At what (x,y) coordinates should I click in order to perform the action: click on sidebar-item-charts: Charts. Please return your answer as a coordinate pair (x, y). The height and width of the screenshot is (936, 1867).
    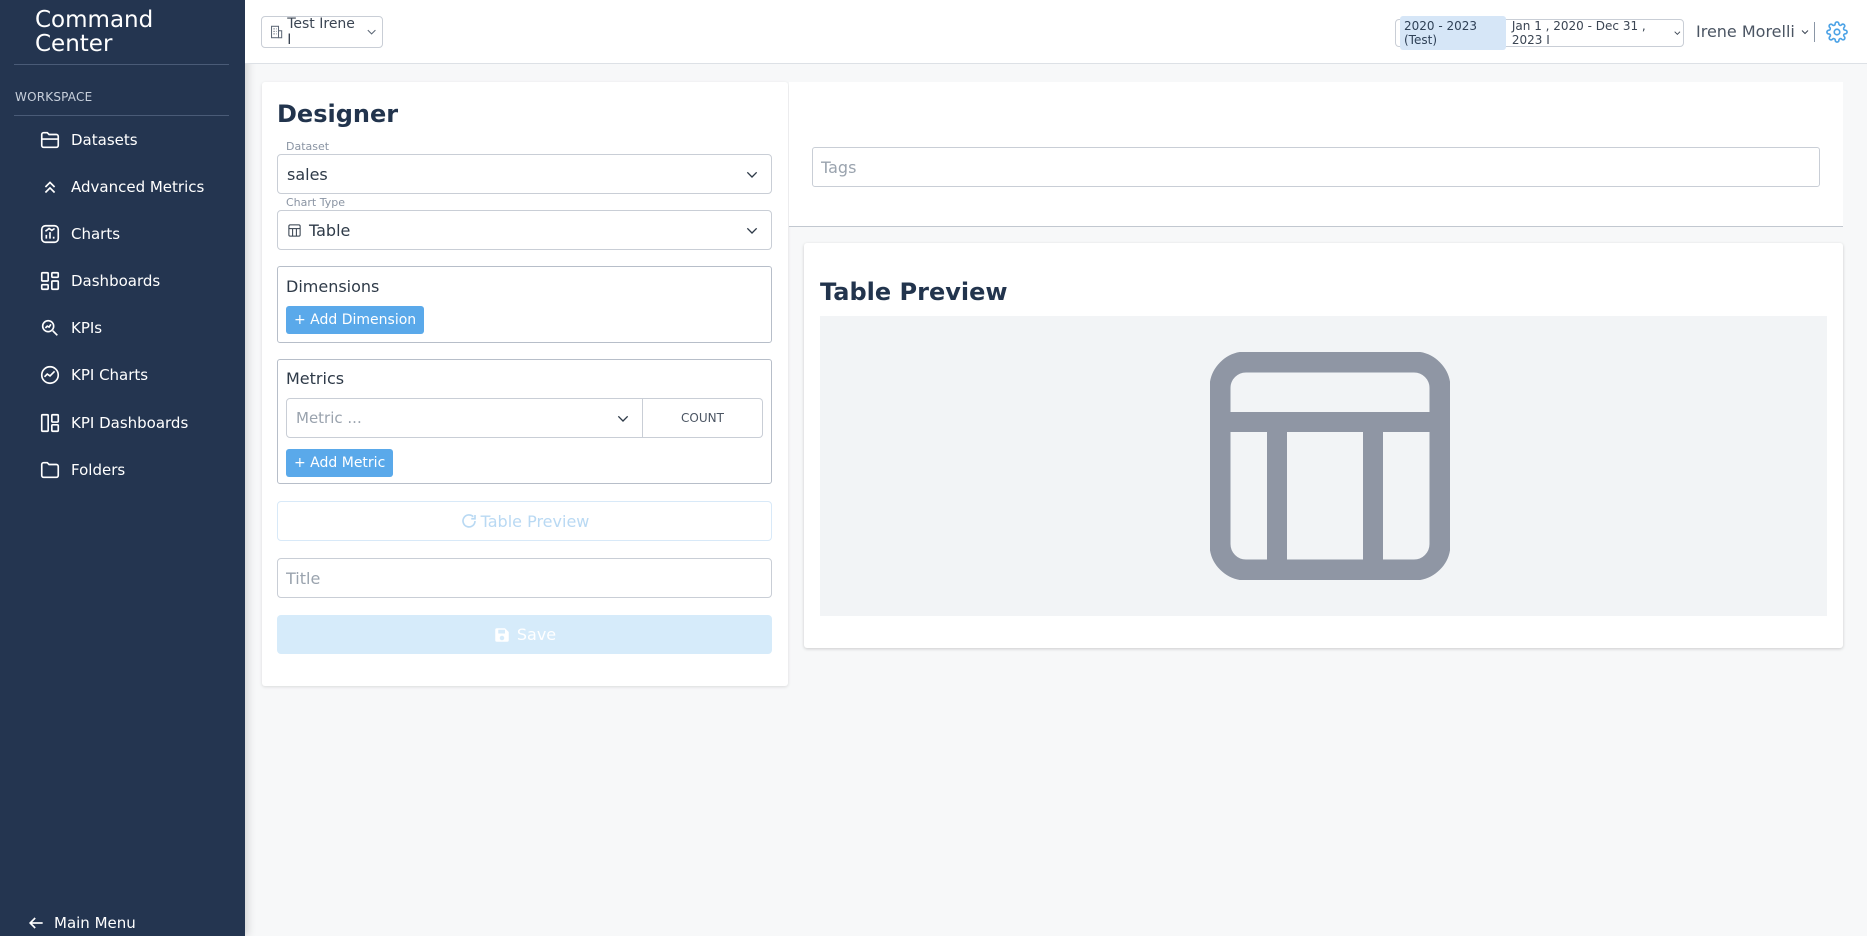
    Looking at the image, I should click on (79, 234).